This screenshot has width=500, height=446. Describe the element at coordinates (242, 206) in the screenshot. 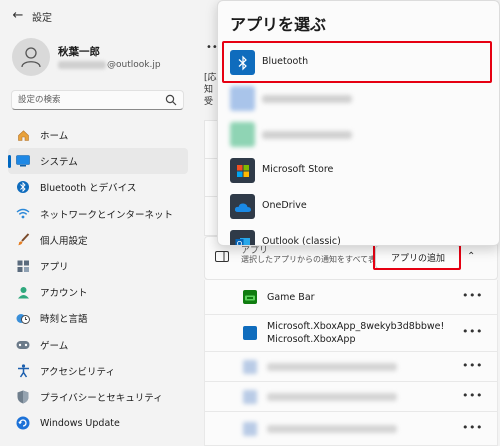

I see `onedrive-icon` at that location.